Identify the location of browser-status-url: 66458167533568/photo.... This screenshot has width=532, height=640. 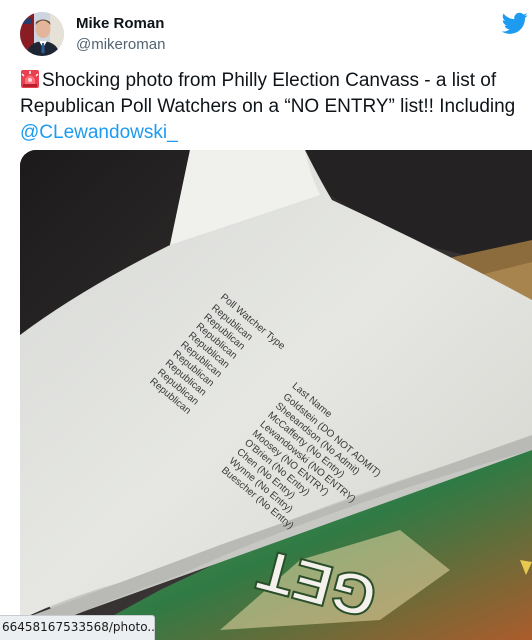
(77, 627).